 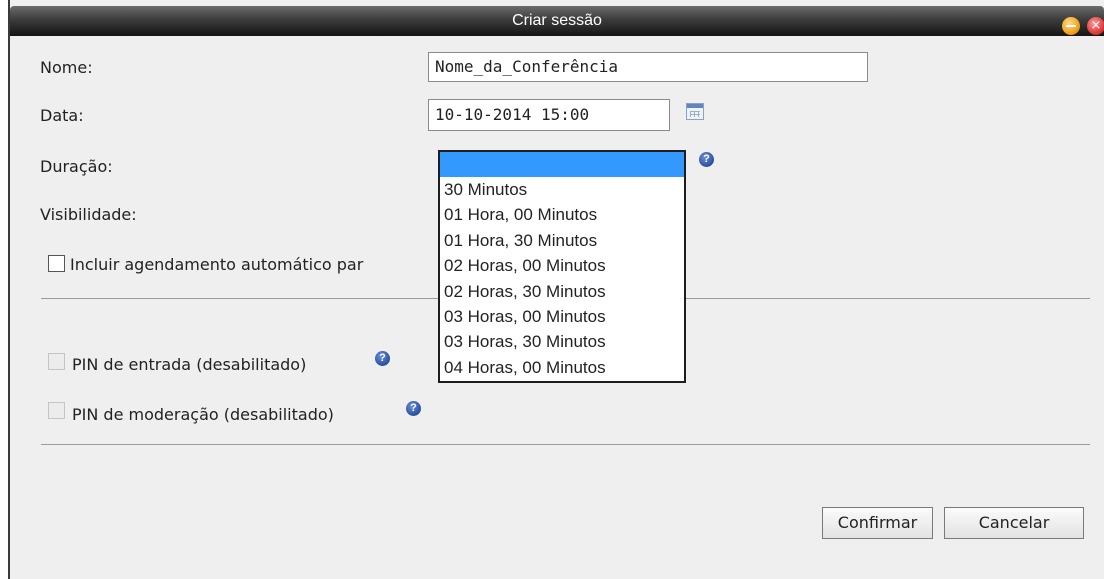 What do you see at coordinates (562, 367) in the screenshot?
I see `duration-option: 04 Horas, 00 Minutos` at bounding box center [562, 367].